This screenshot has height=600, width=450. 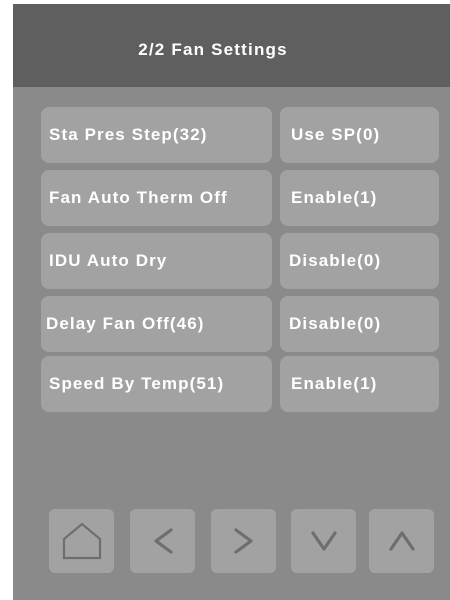 I want to click on page-title: 2/2 Fan Settings, so click(x=213, y=49).